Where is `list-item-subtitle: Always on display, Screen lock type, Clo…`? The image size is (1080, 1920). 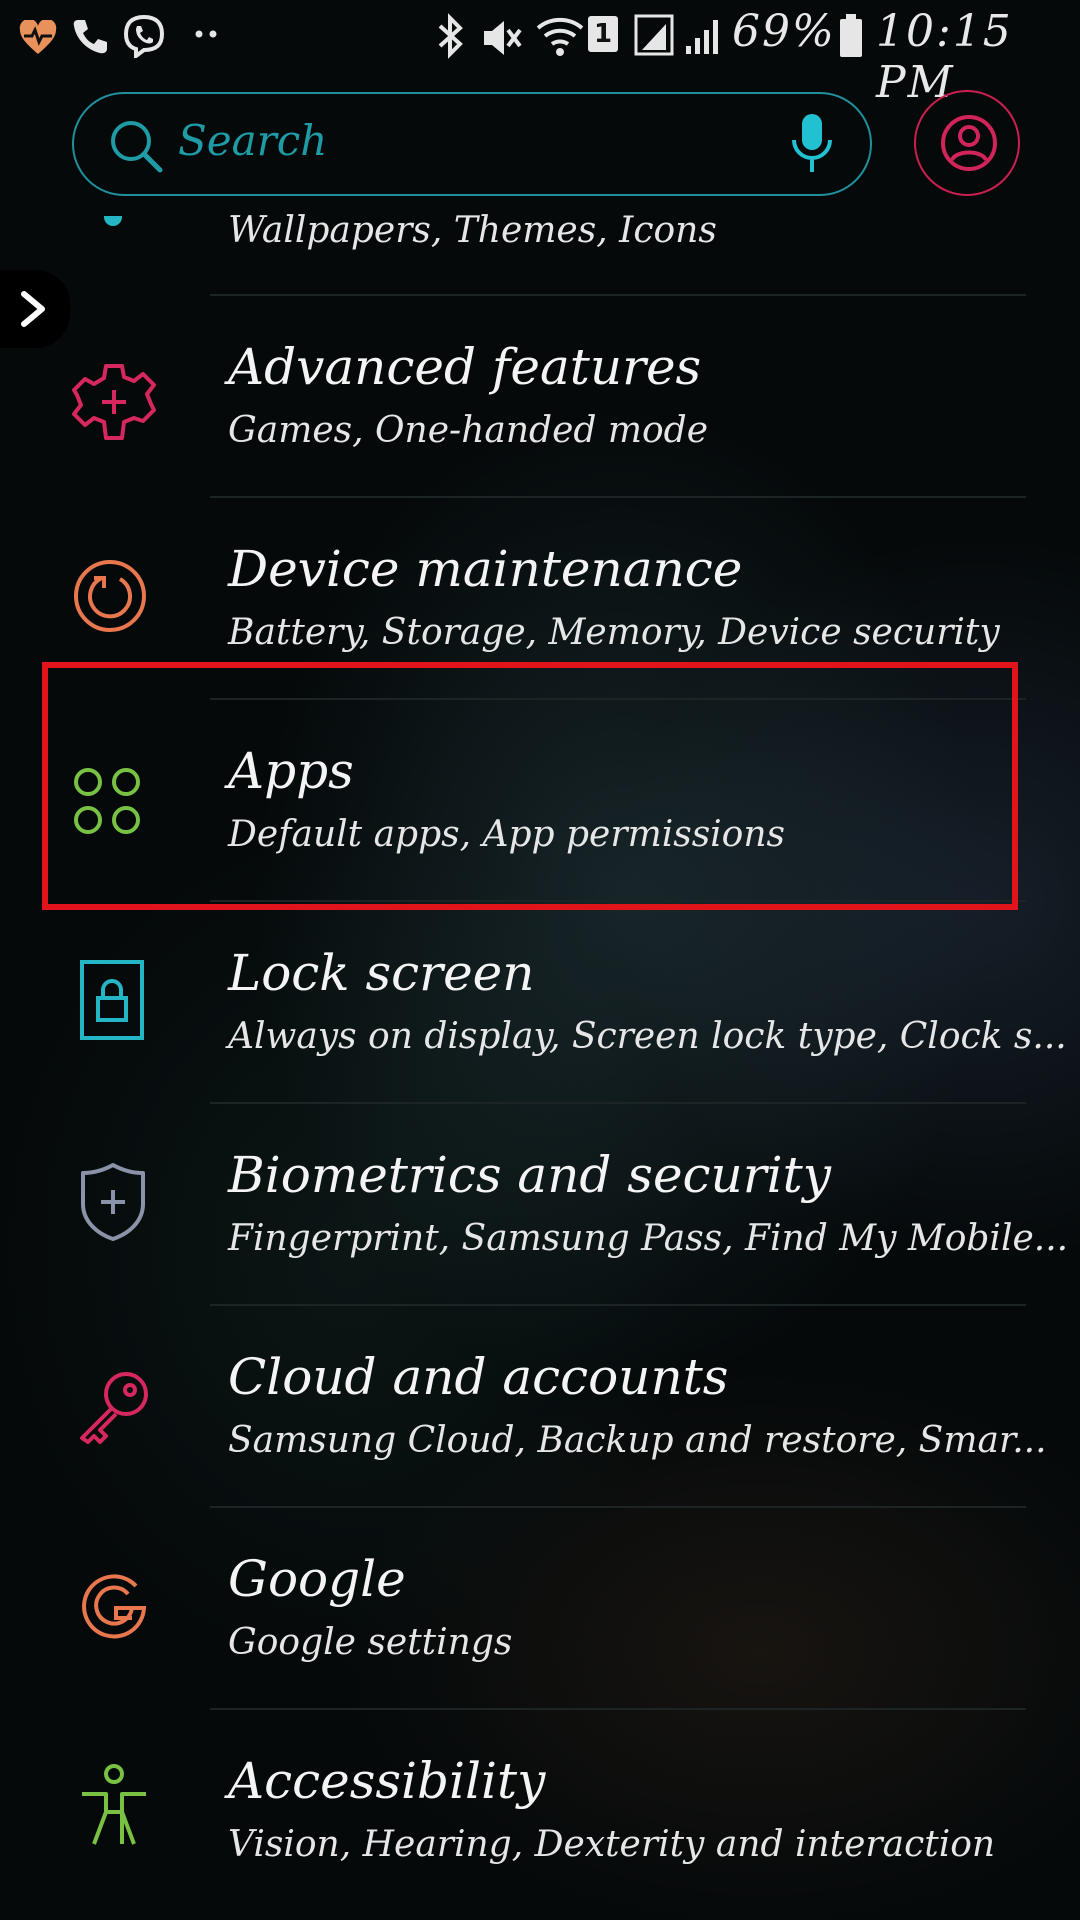 list-item-subtitle: Always on display, Screen lock type, Clo… is located at coordinates (647, 1036).